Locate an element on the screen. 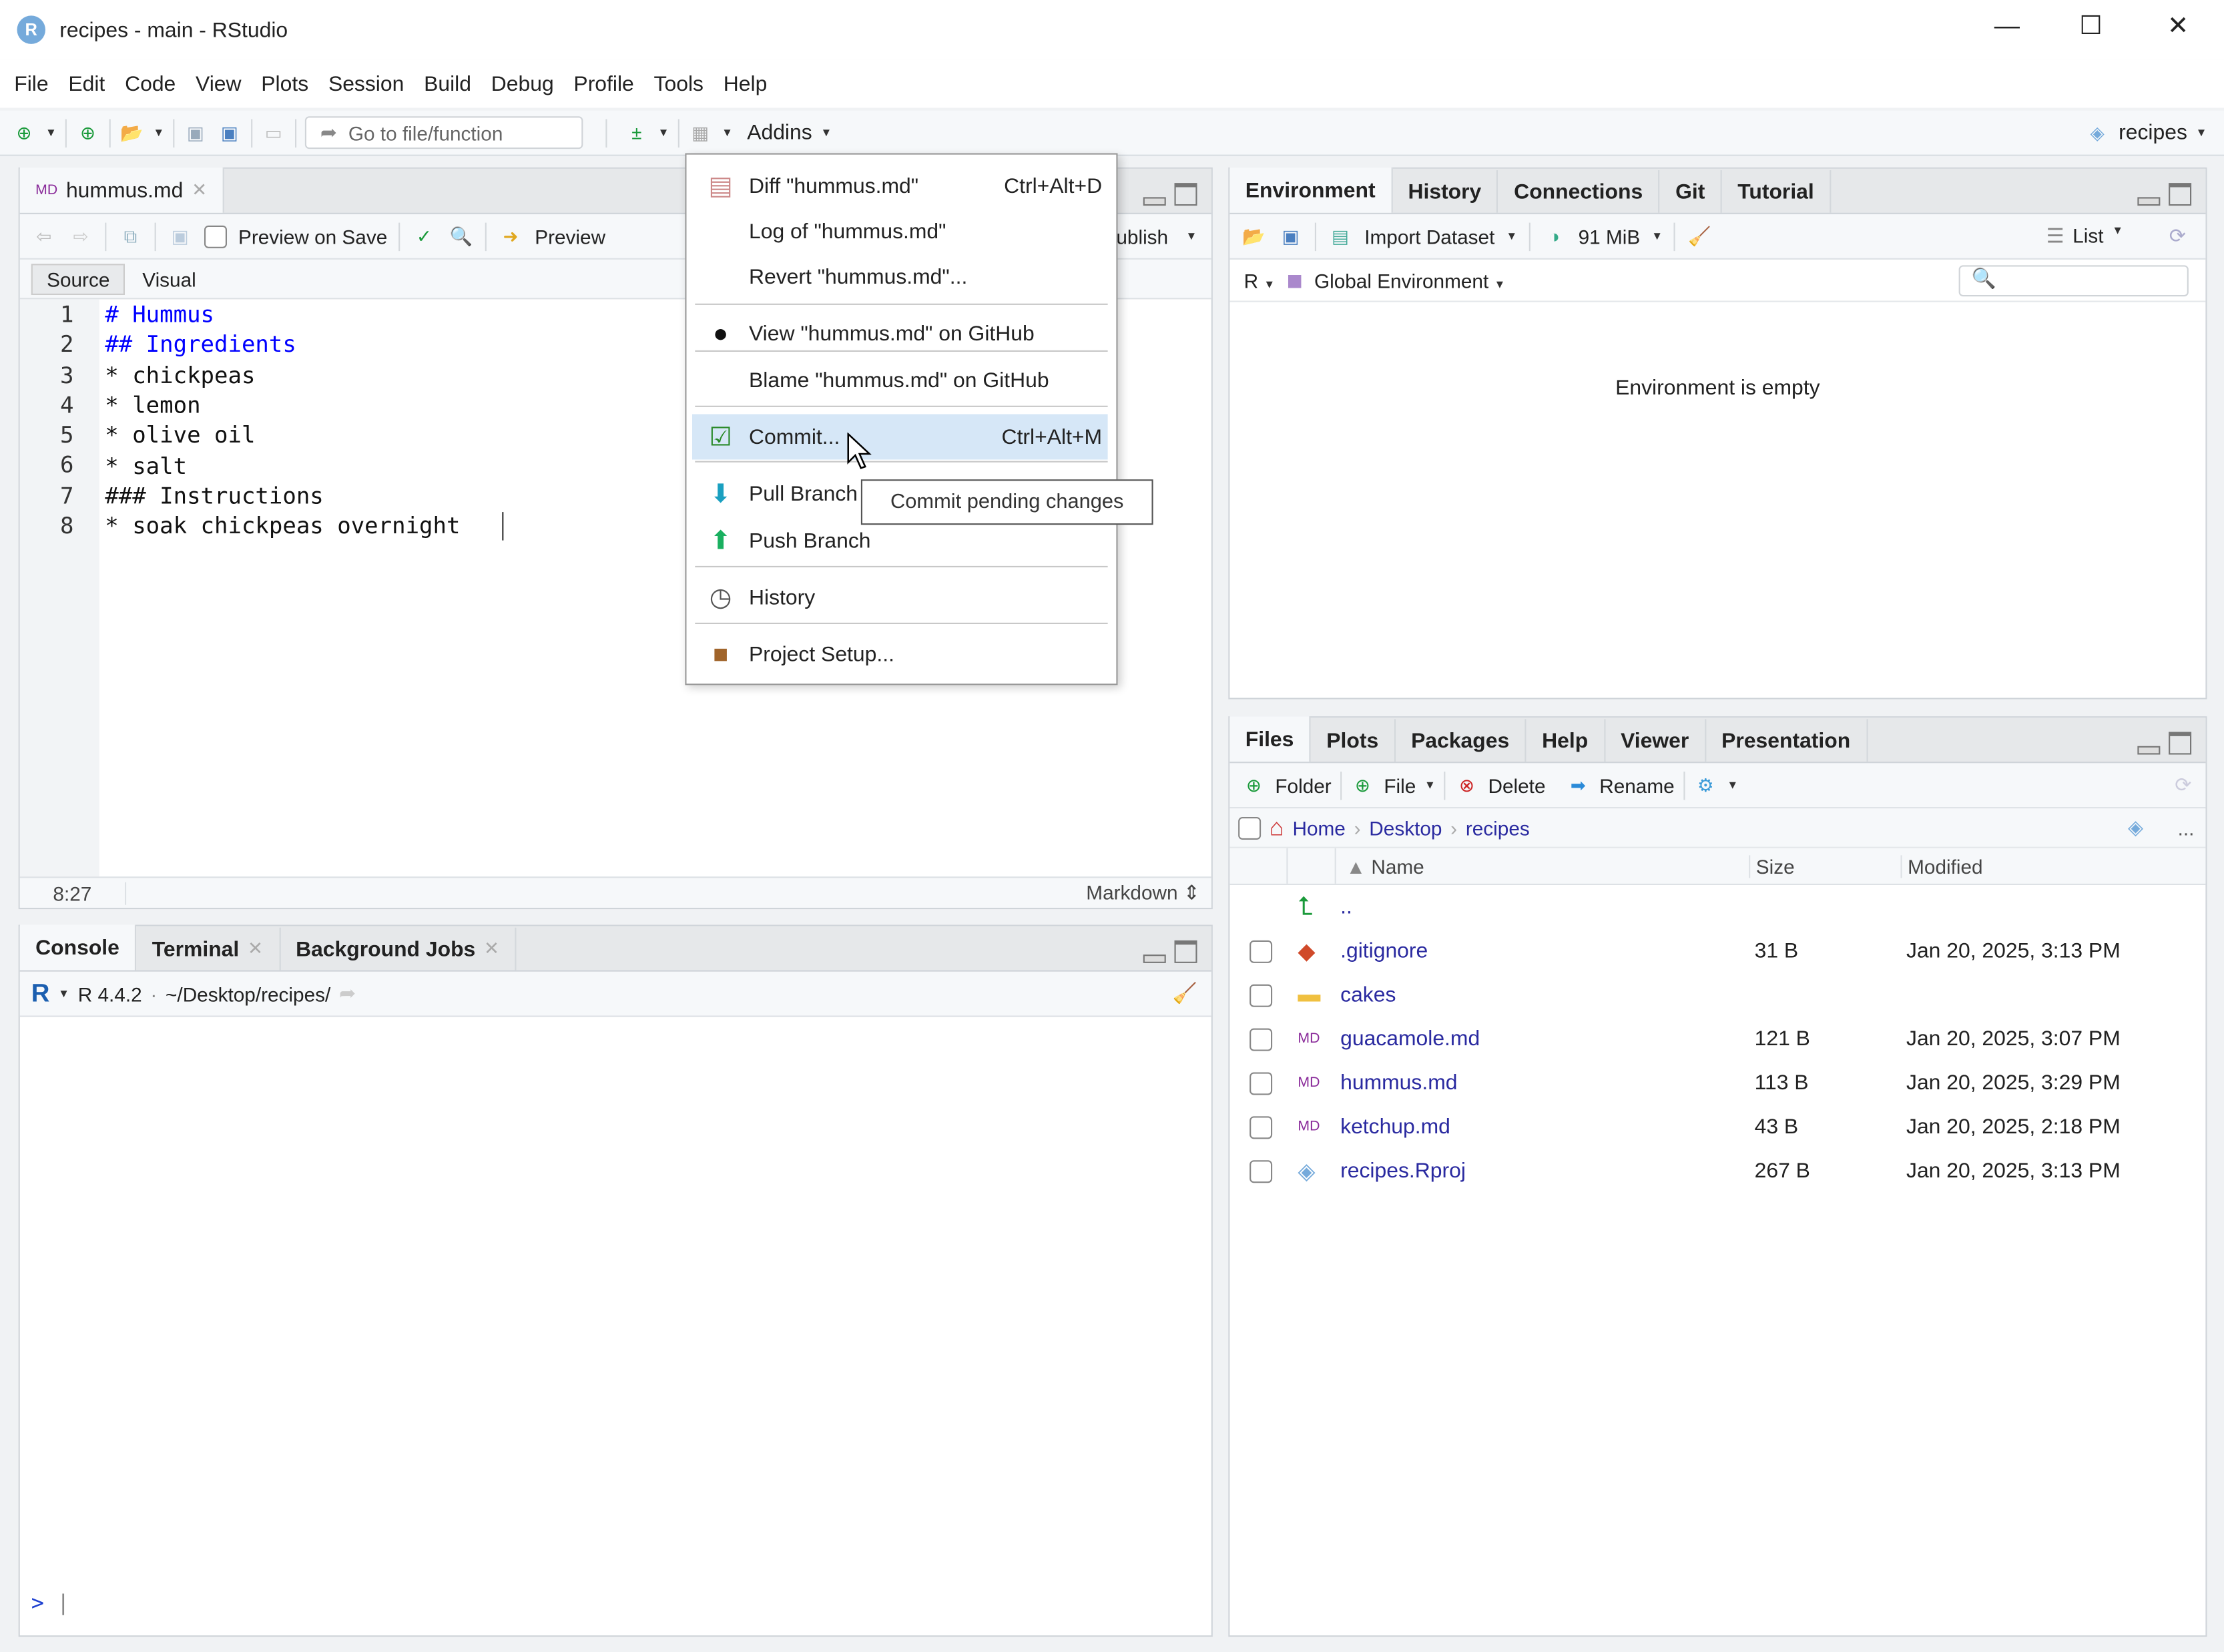 Image resolution: width=2224 pixels, height=1652 pixels. size-column-header: Size is located at coordinates (1772, 866).